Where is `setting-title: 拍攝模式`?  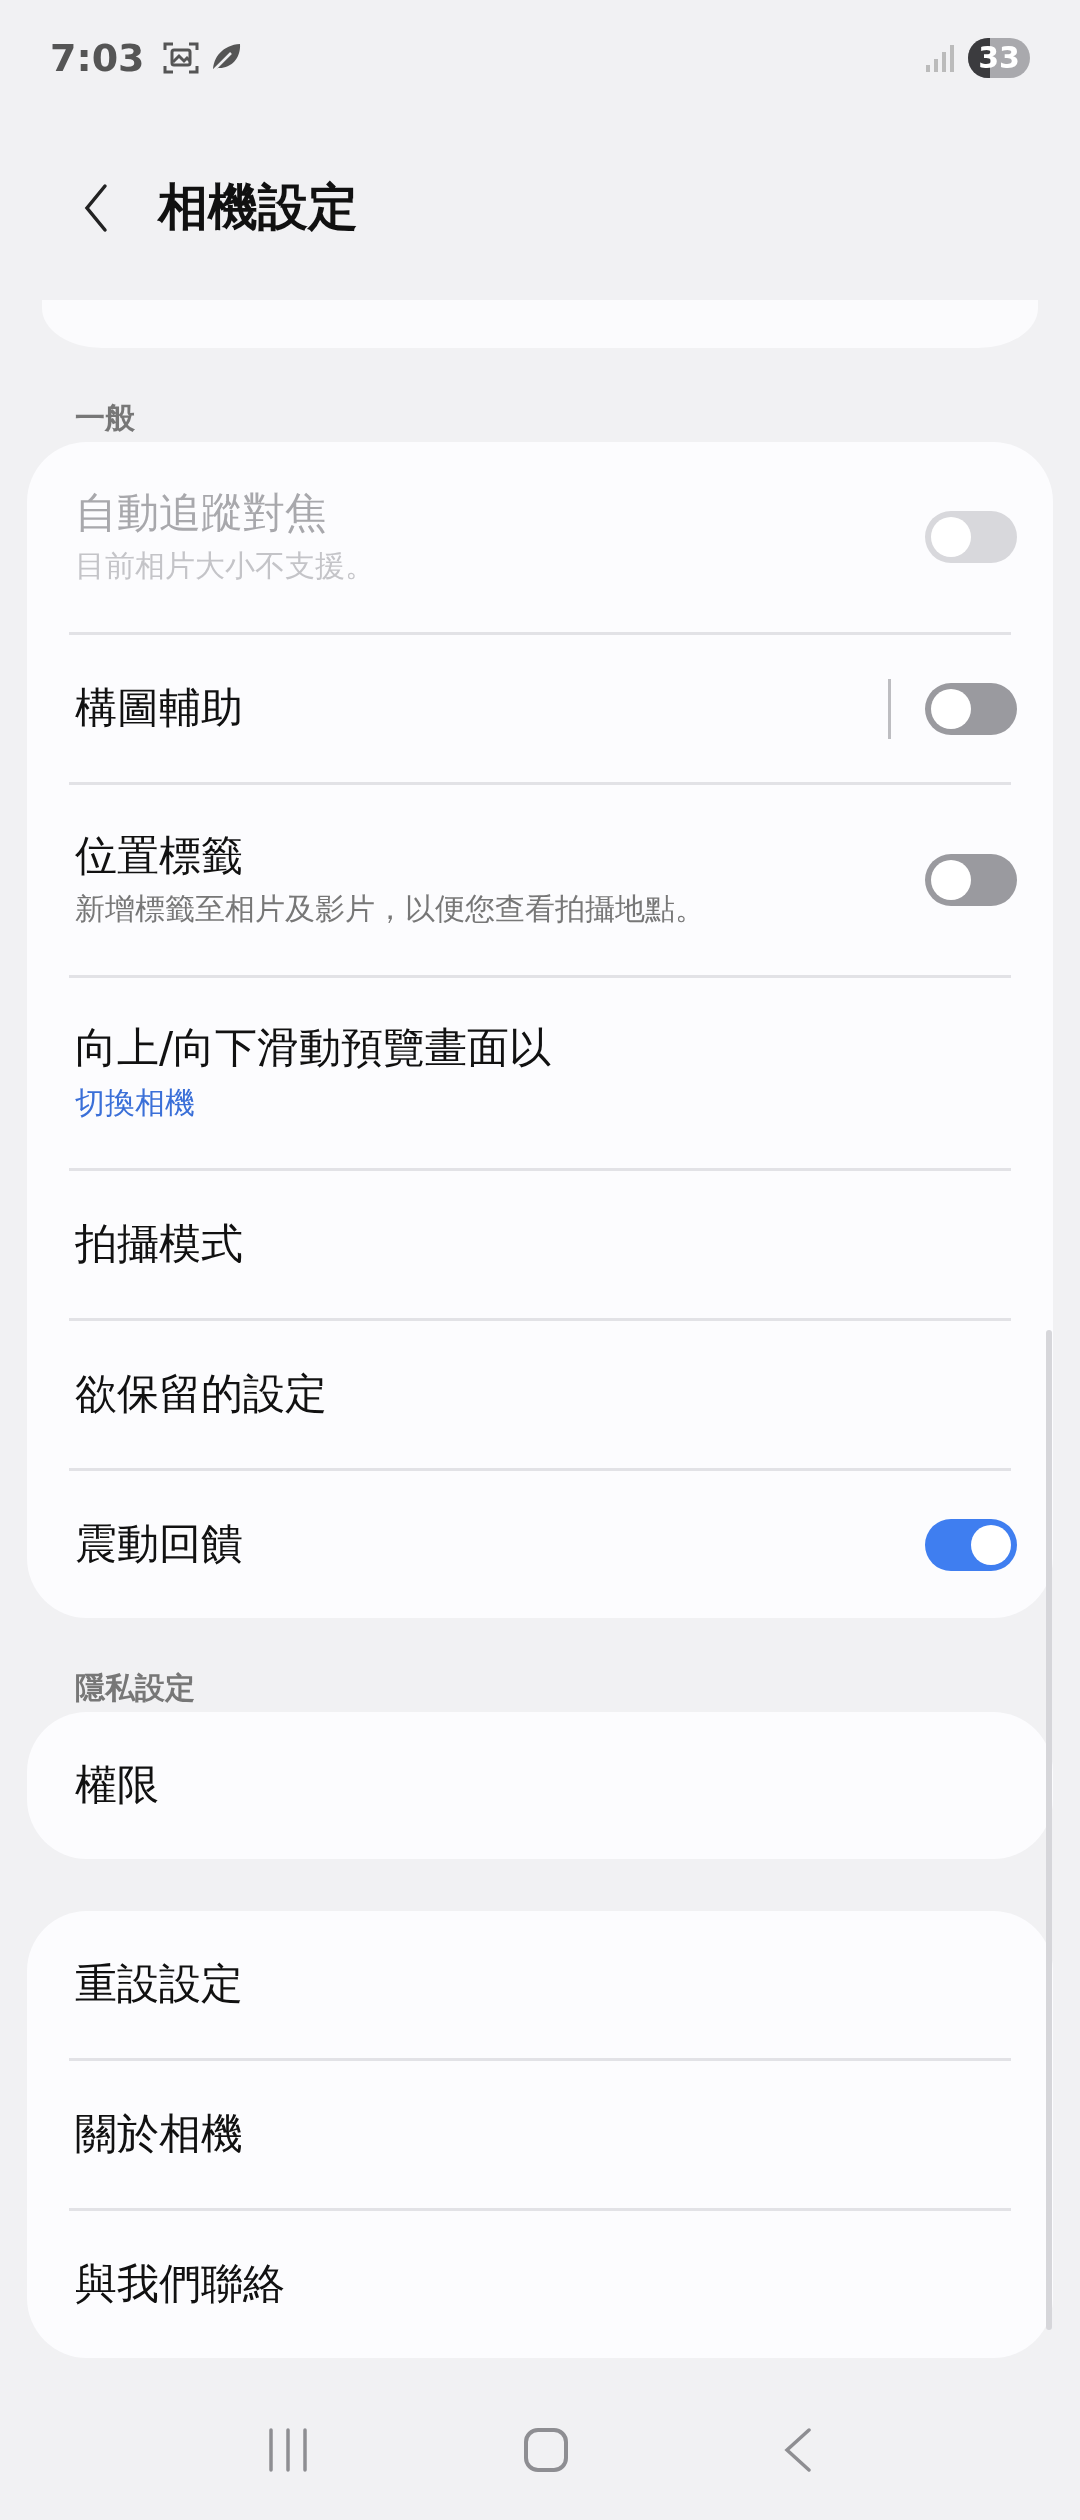
setting-title: 拍攝模式 is located at coordinates (159, 1244).